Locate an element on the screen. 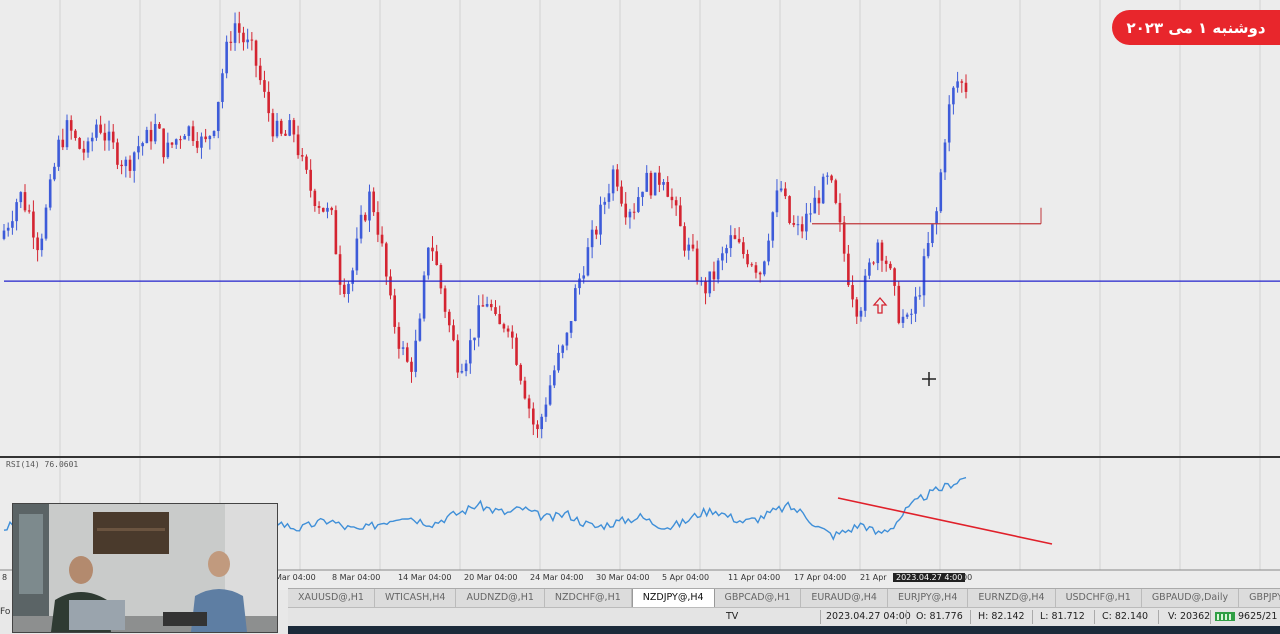 The image size is (1280, 634). time-tick-label: 00 is located at coordinates (967, 577).